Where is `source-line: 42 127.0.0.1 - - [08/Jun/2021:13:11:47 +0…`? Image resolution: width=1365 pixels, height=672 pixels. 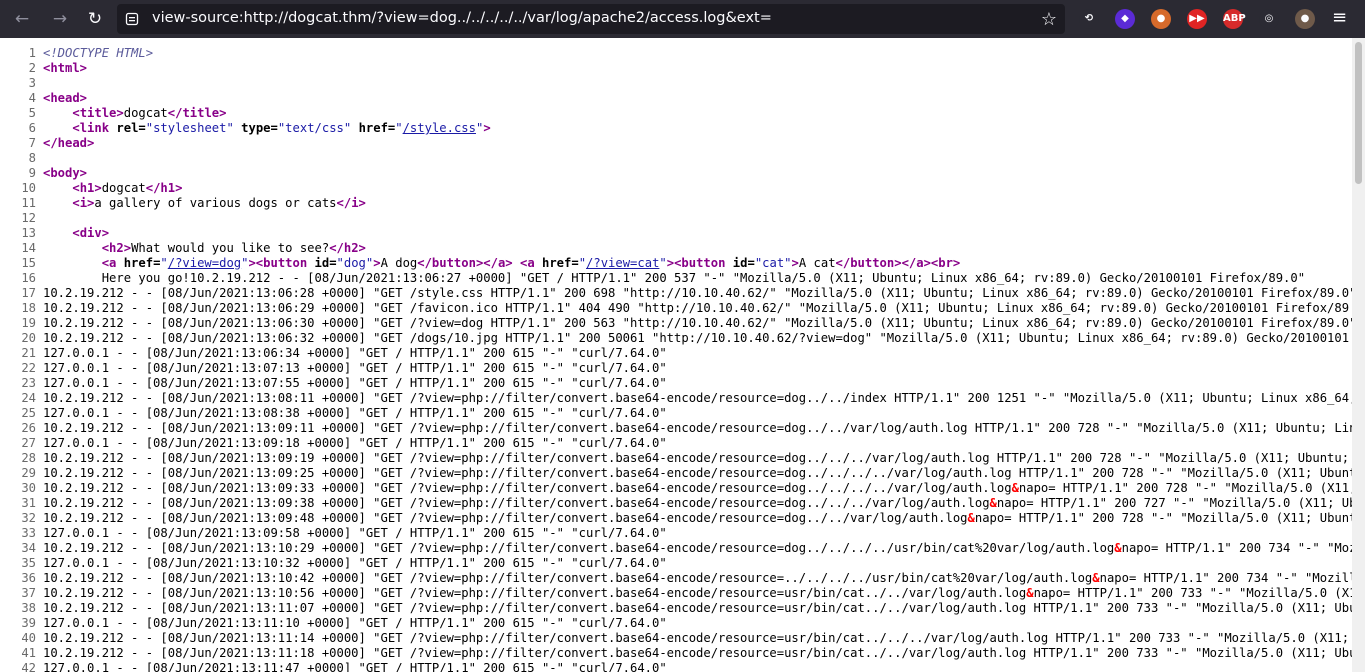
source-line: 42 127.0.0.1 - - [08/Jun/2021:13:11:47 +0… is located at coordinates (333, 666).